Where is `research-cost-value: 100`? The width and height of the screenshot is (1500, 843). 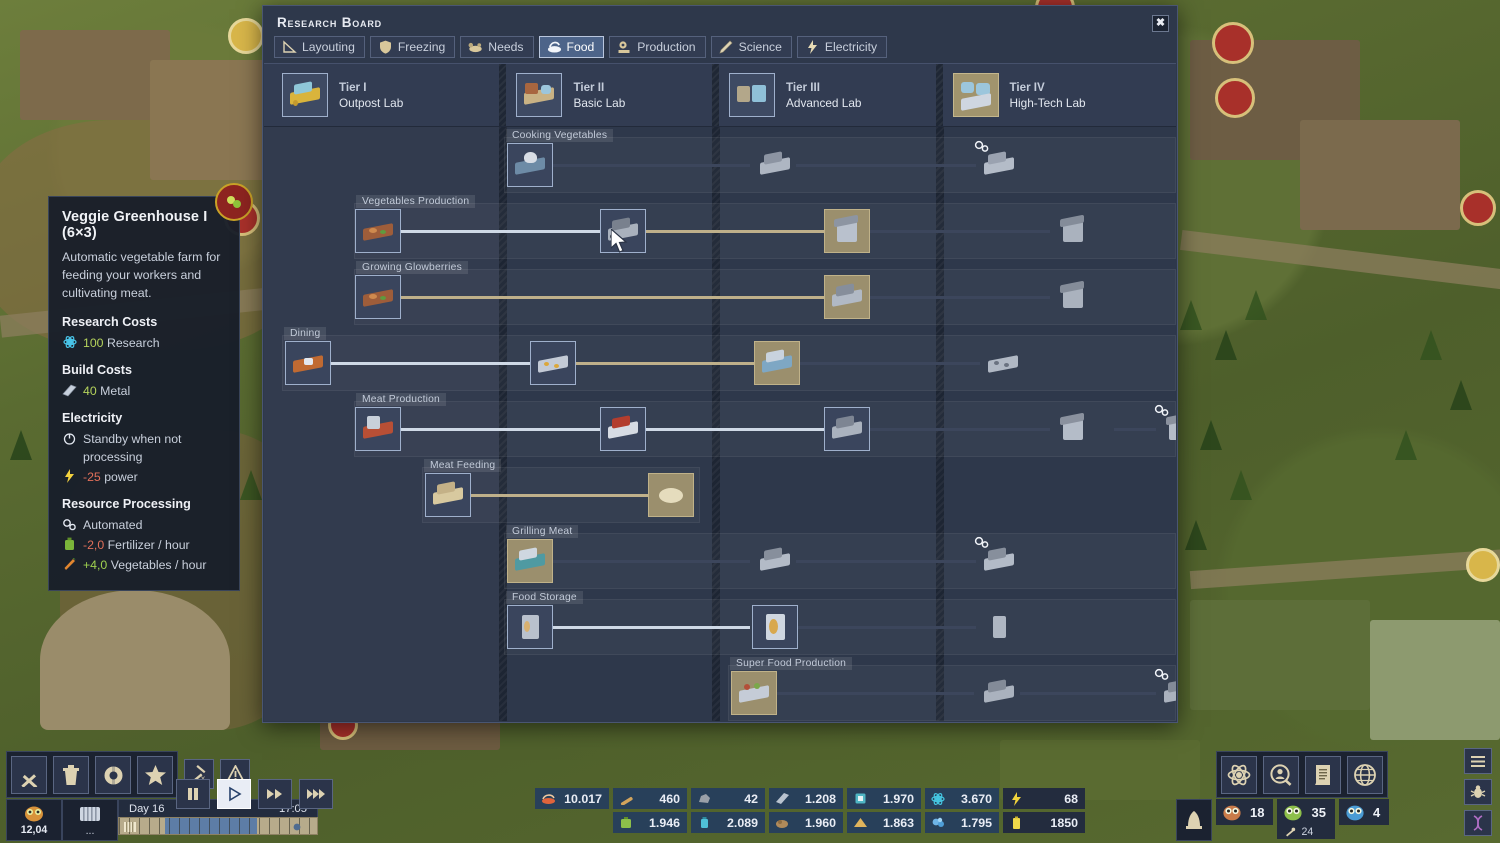
research-cost-value: 100 is located at coordinates (93, 343).